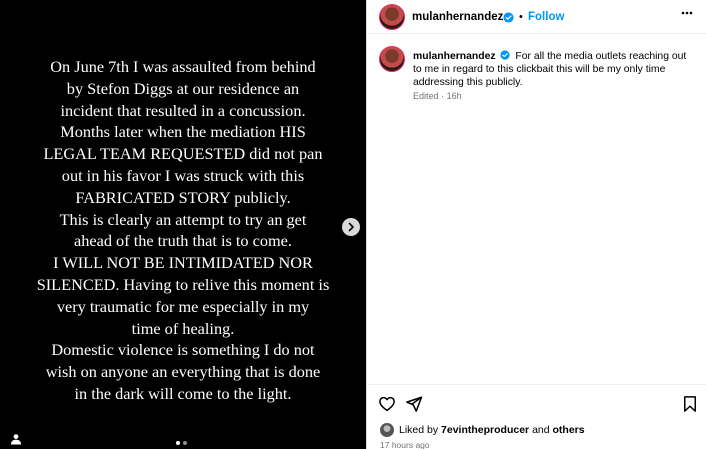 This screenshot has height=449, width=706. What do you see at coordinates (183, 132) in the screenshot?
I see `story-line: Months later when the mediation HIS` at bounding box center [183, 132].